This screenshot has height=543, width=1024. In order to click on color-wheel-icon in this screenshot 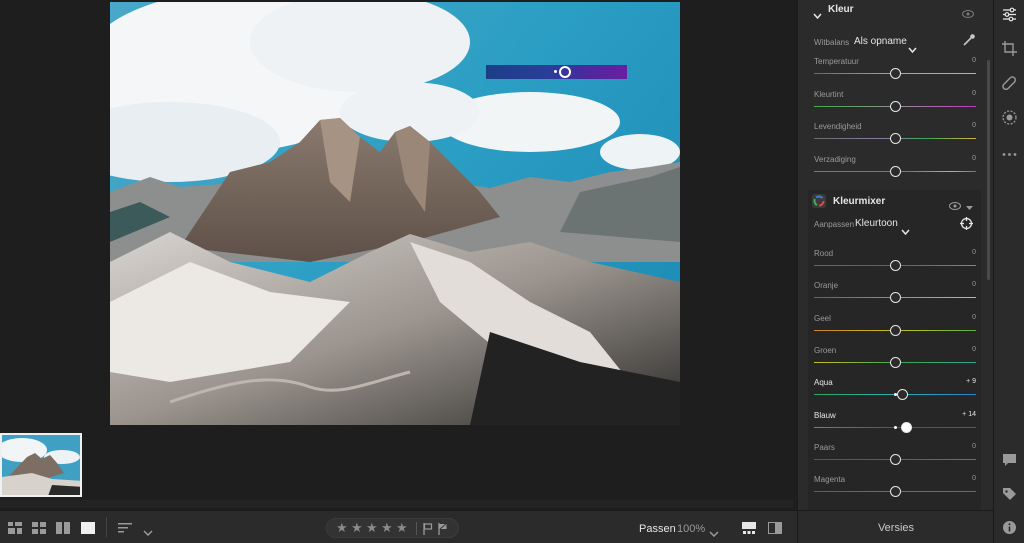, I will do `click(819, 201)`.